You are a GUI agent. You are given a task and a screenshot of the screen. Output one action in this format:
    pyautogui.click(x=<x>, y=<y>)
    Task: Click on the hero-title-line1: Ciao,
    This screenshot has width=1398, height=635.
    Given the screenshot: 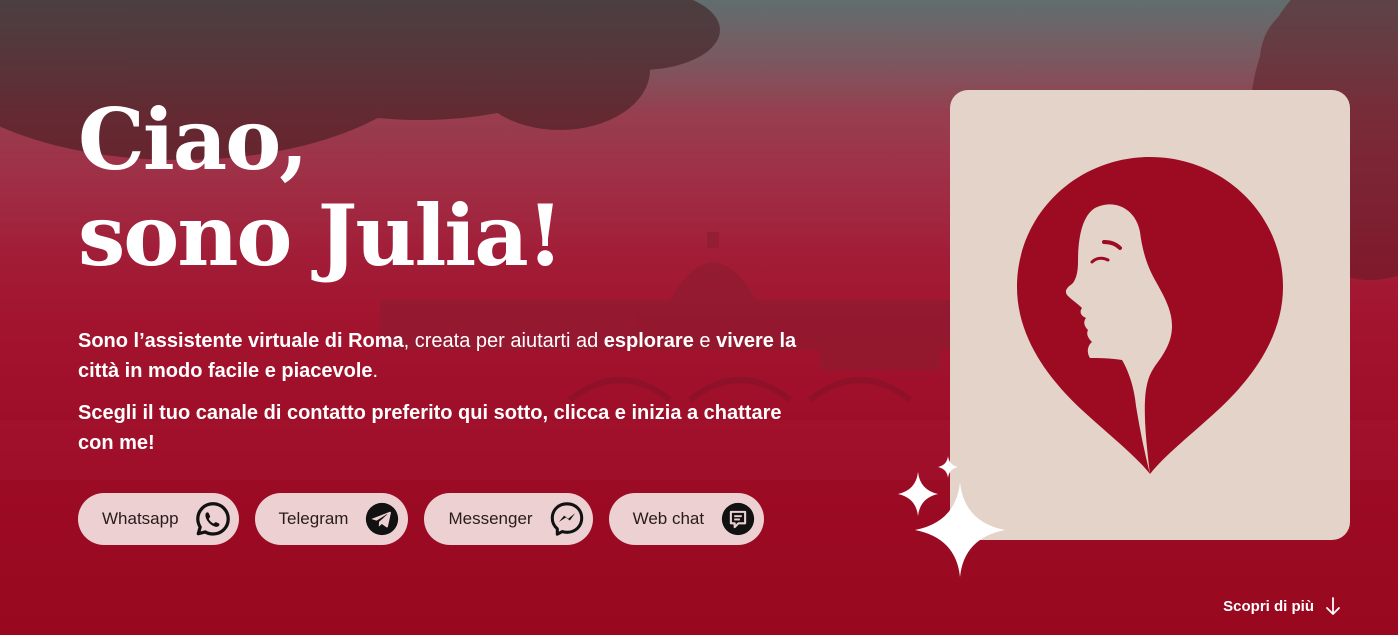 What is the action you would take?
    pyautogui.click(x=193, y=139)
    